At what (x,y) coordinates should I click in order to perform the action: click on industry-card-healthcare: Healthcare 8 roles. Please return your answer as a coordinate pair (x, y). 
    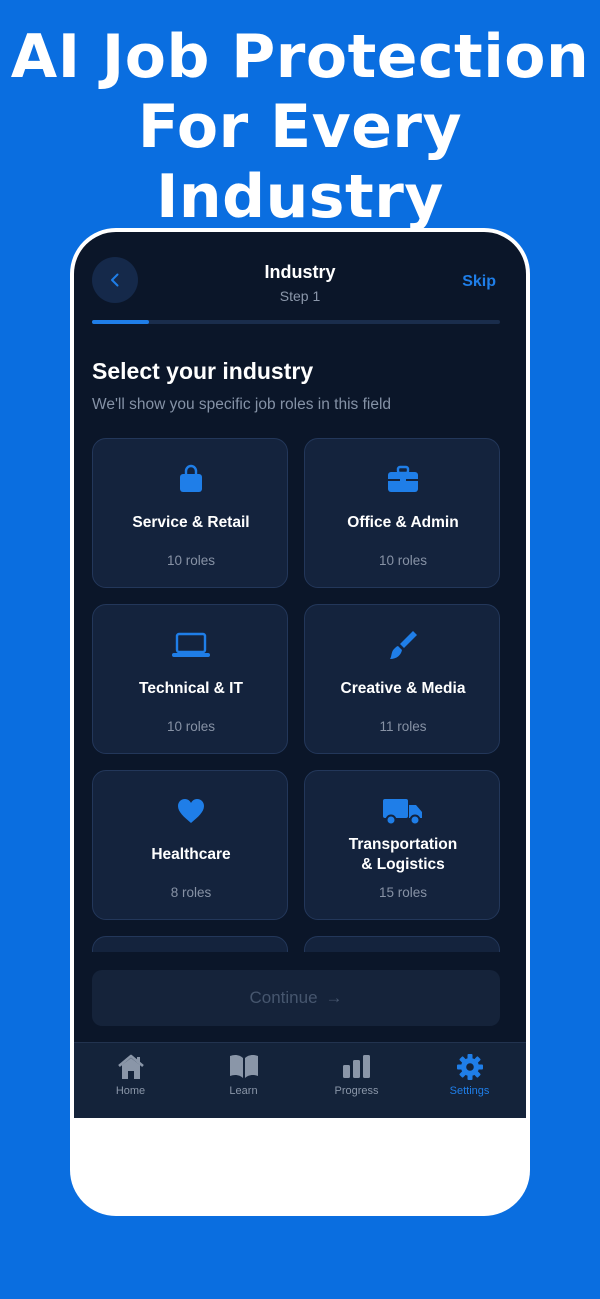
    Looking at the image, I should click on (190, 845).